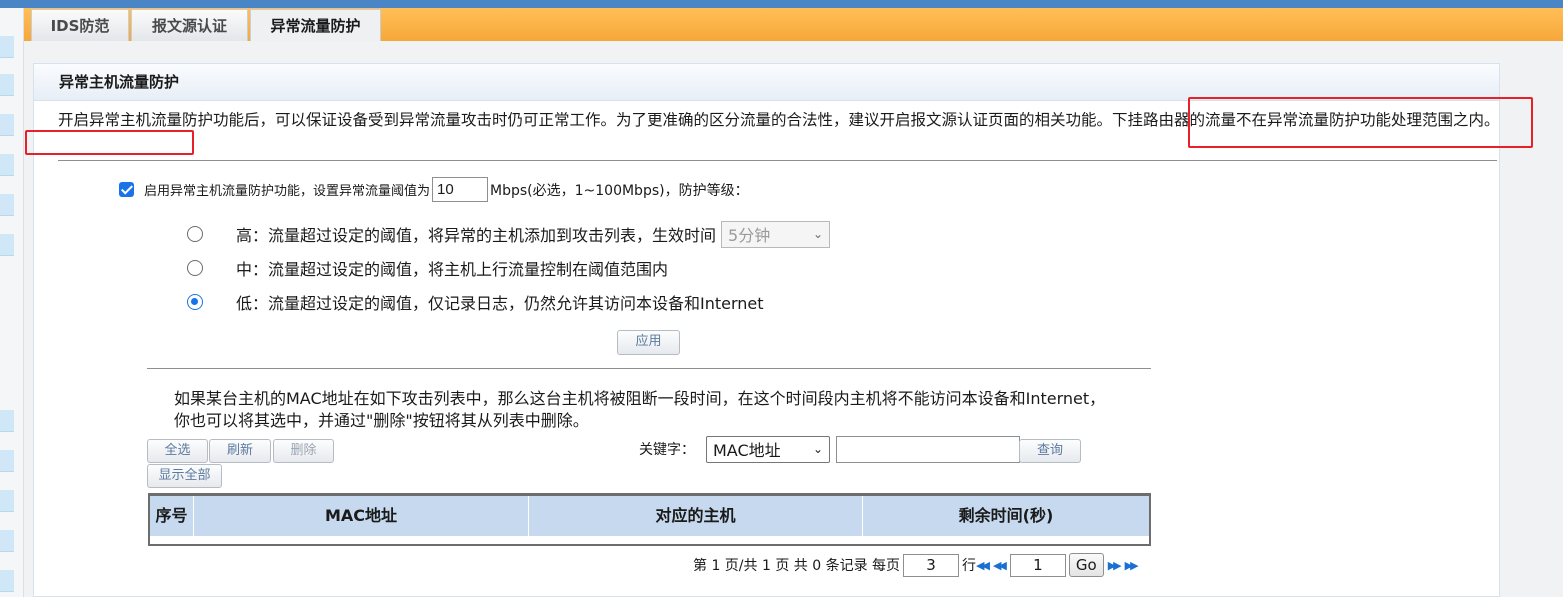  I want to click on pager-rows-label: 行, so click(969, 566).